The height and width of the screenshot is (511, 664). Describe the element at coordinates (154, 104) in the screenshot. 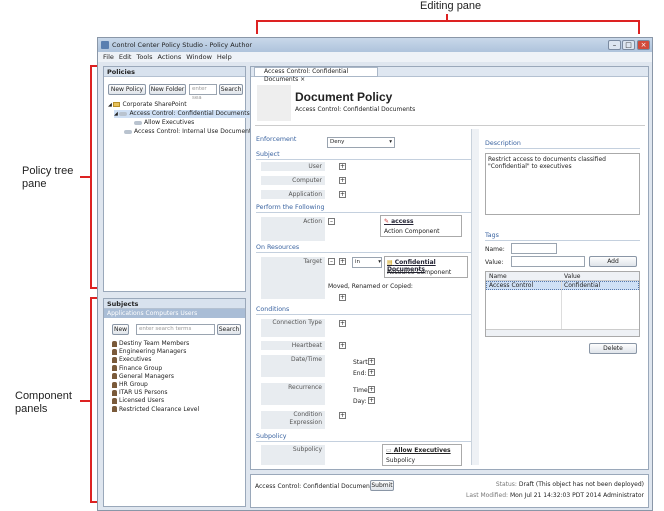

I see `tree-label: Corporate SharePoint` at that location.